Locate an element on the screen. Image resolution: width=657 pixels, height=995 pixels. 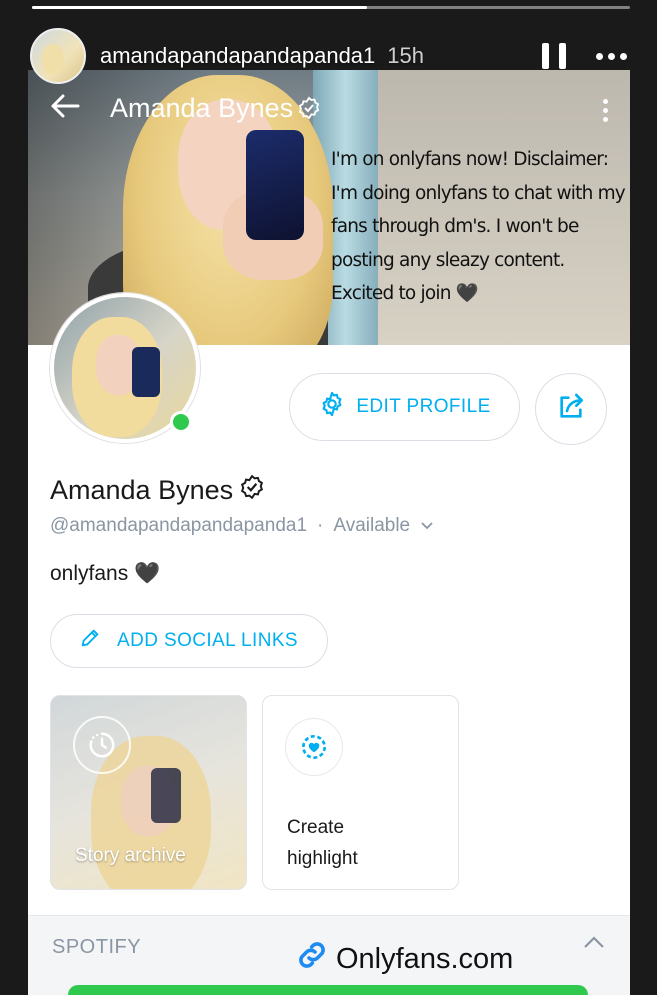
profile-header-title: Amanda Bynes is located at coordinates (215, 110).